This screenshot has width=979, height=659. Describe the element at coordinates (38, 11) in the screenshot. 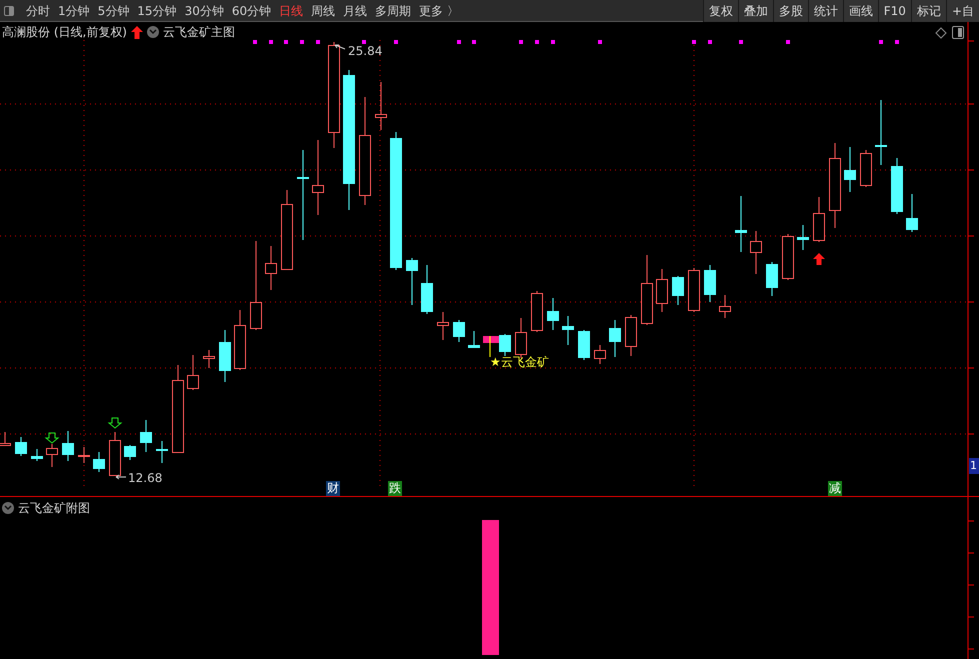

I see `period-tab: 分时` at that location.